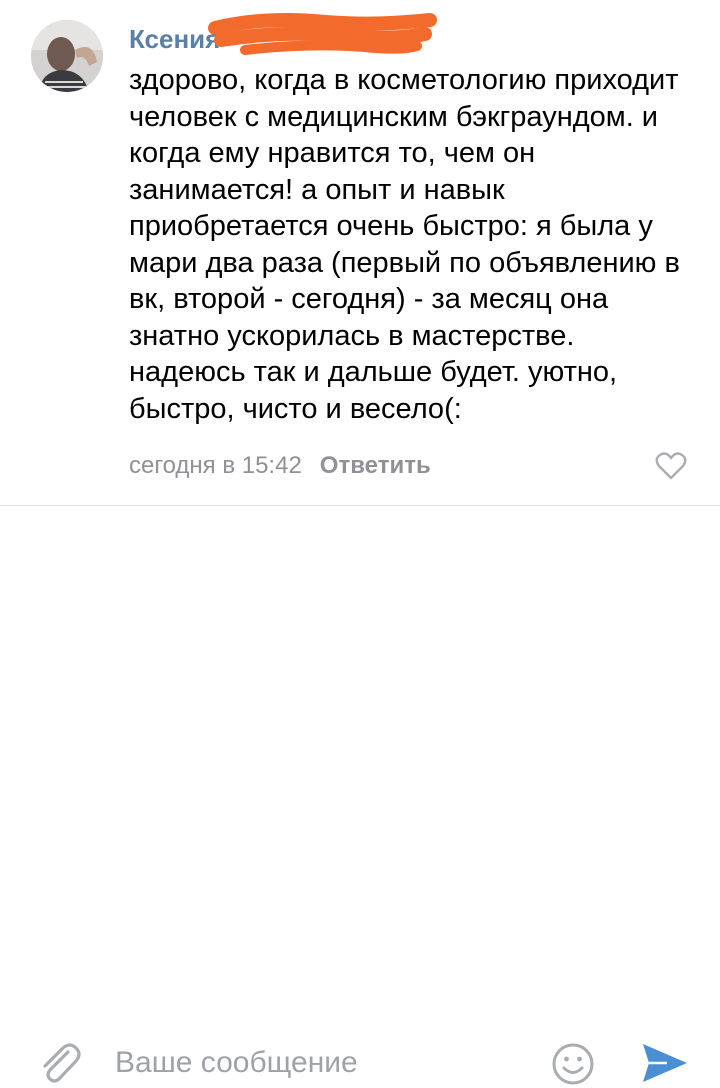 The width and height of the screenshot is (720, 1088). Describe the element at coordinates (671, 466) in the screenshot. I see `heart-icon` at that location.